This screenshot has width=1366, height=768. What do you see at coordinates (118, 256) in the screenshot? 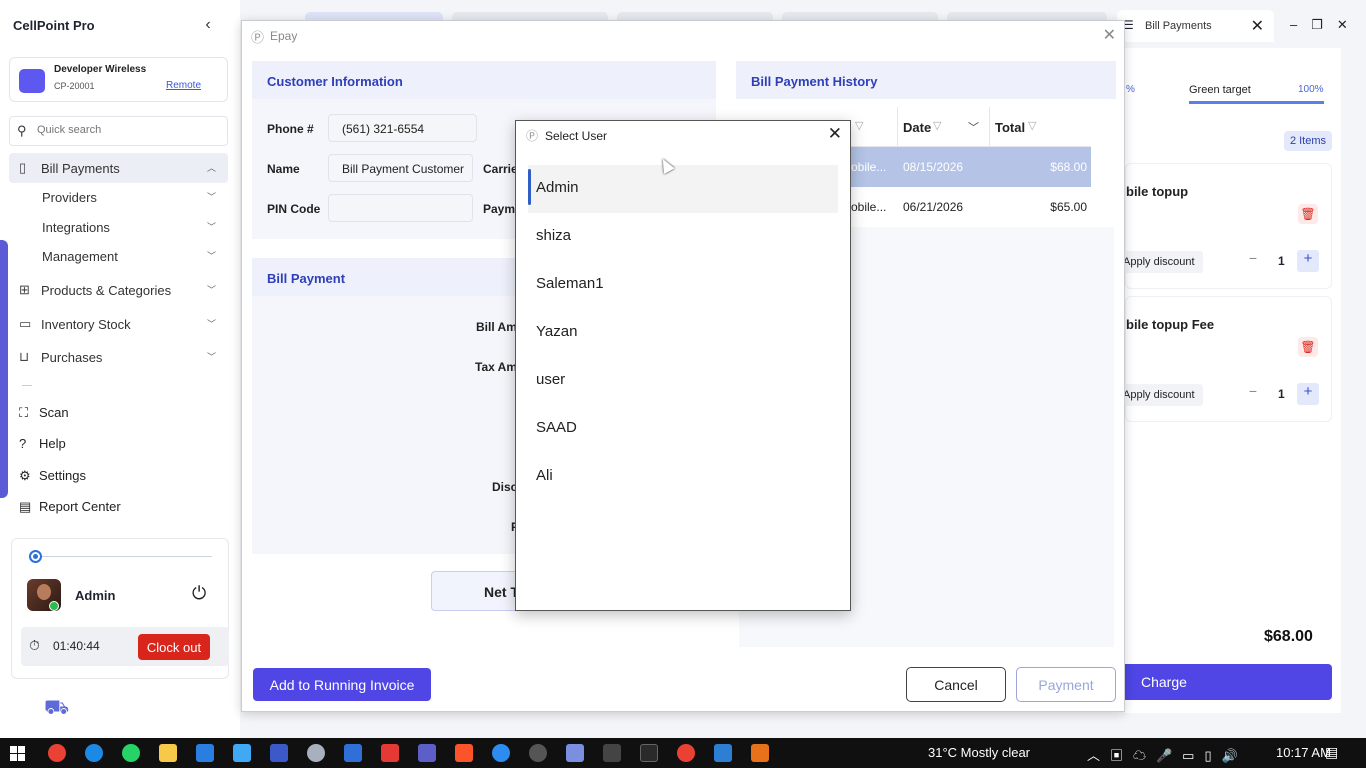
I see `sidebar-item-management: Management ﹀` at bounding box center [118, 256].